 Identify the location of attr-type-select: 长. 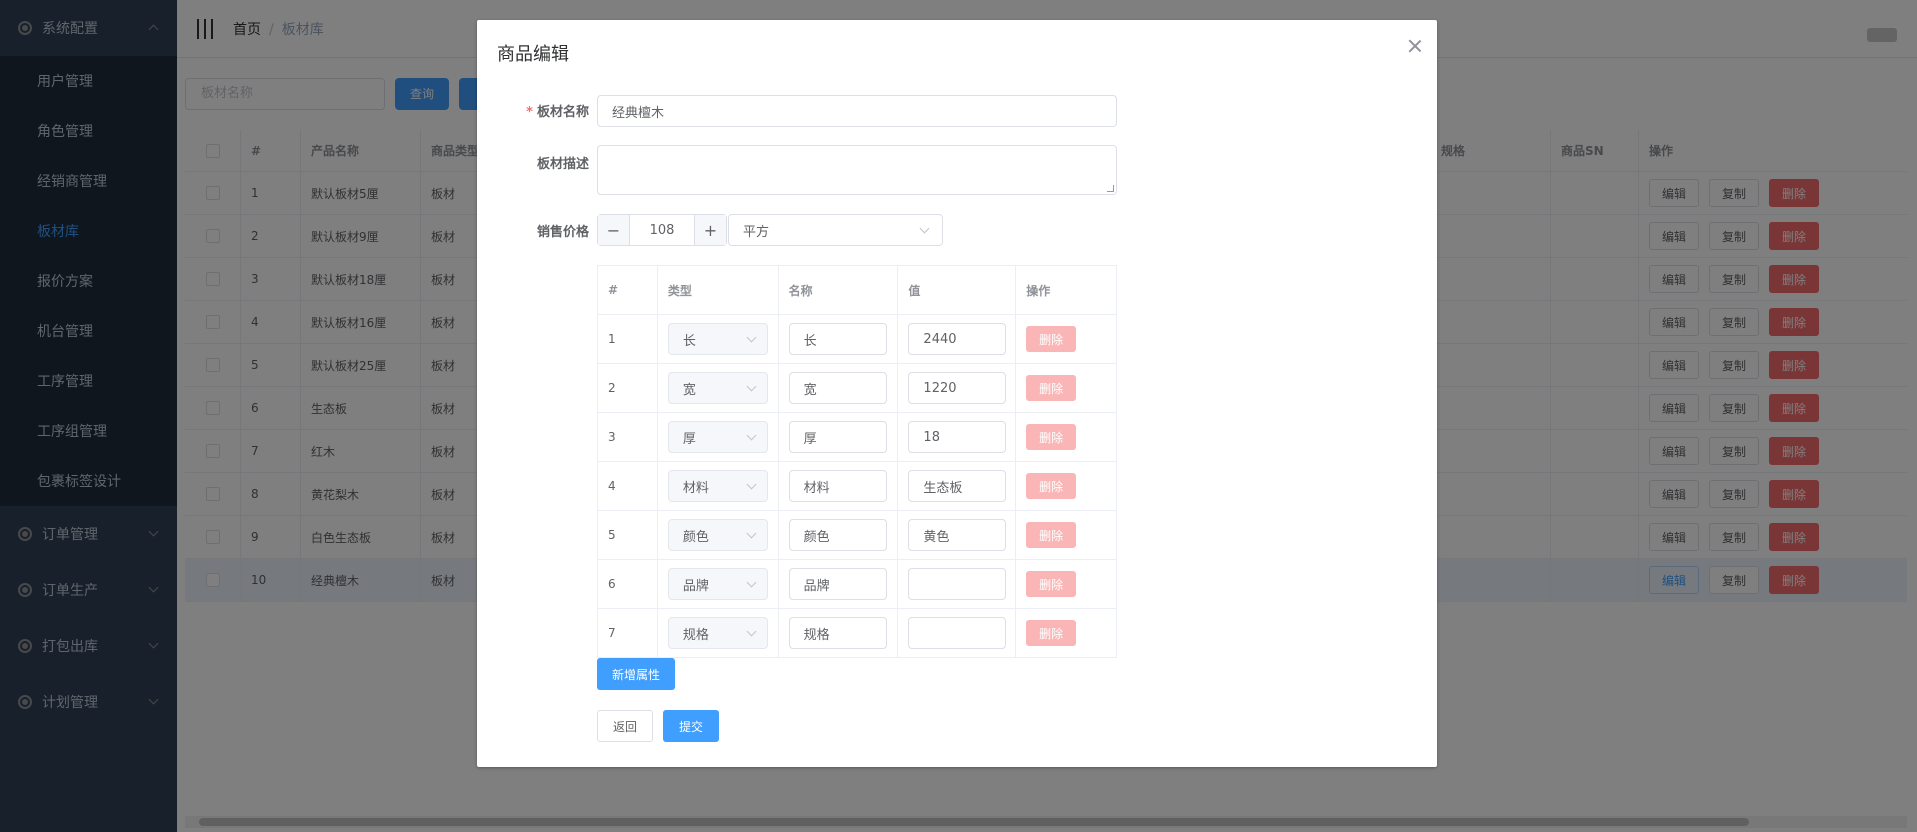
(717, 339).